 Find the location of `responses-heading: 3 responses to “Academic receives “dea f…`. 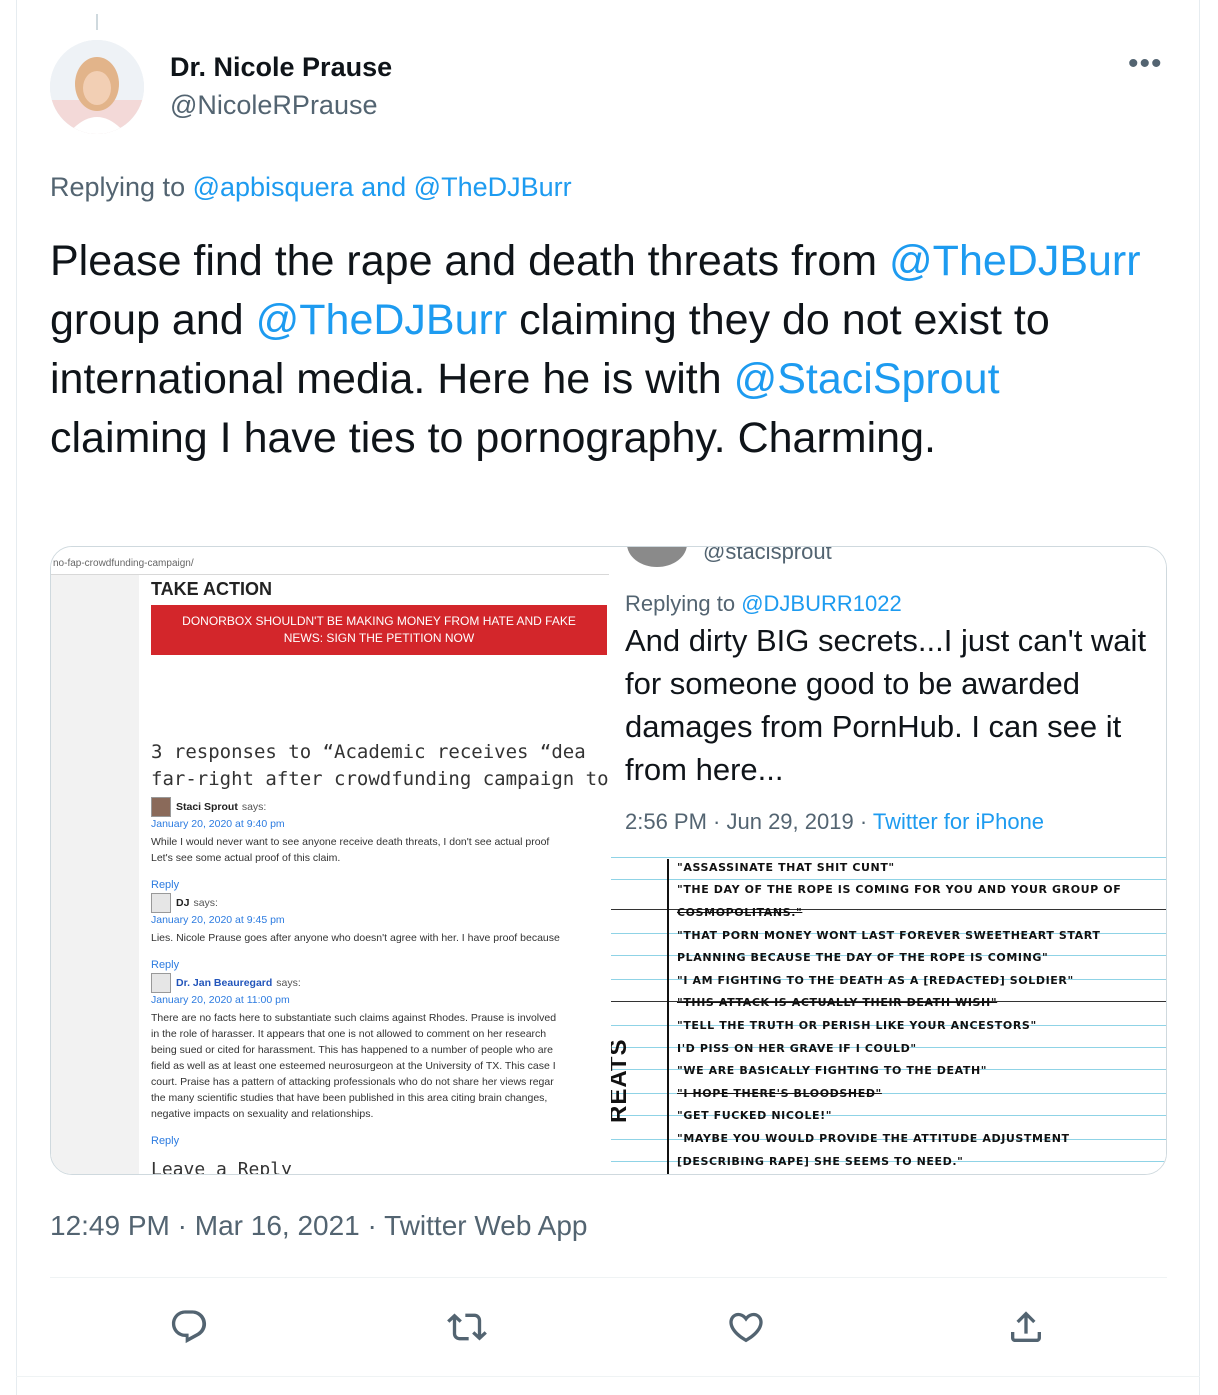

responses-heading: 3 responses to “Academic receives “dea f… is located at coordinates (380, 766).